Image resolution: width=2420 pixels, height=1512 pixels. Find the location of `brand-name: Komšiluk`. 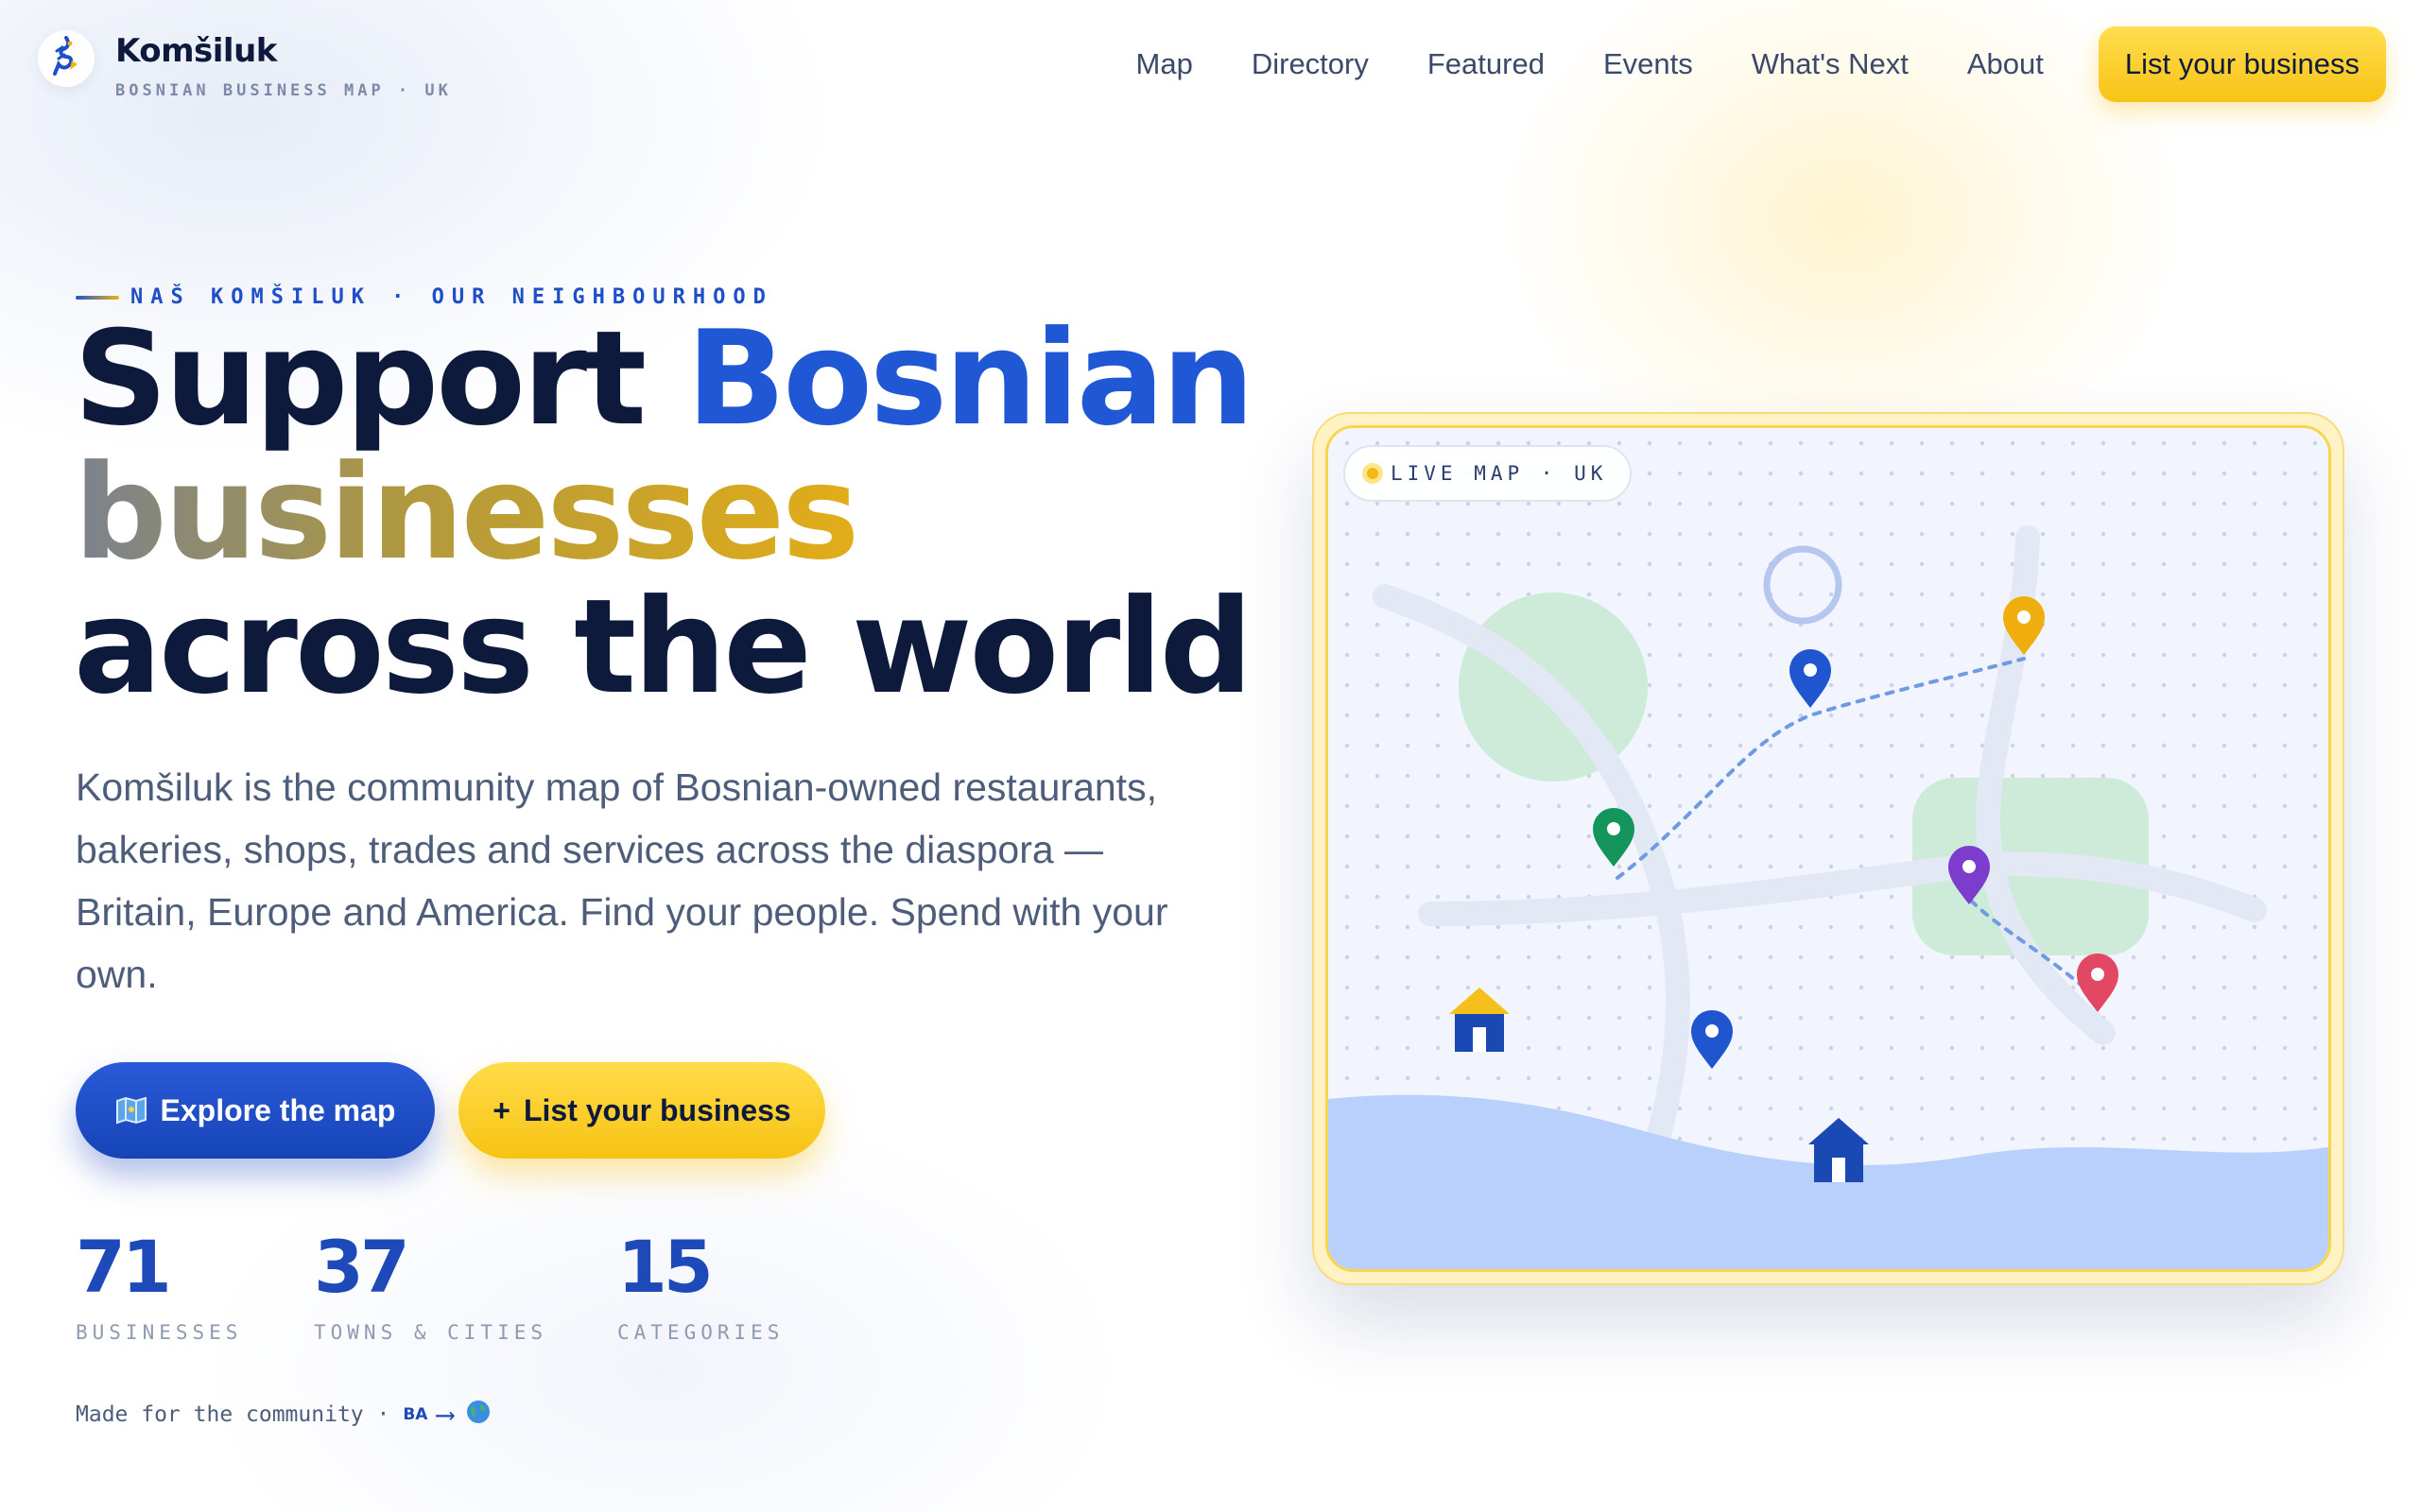

brand-name: Komšiluk is located at coordinates (196, 51).